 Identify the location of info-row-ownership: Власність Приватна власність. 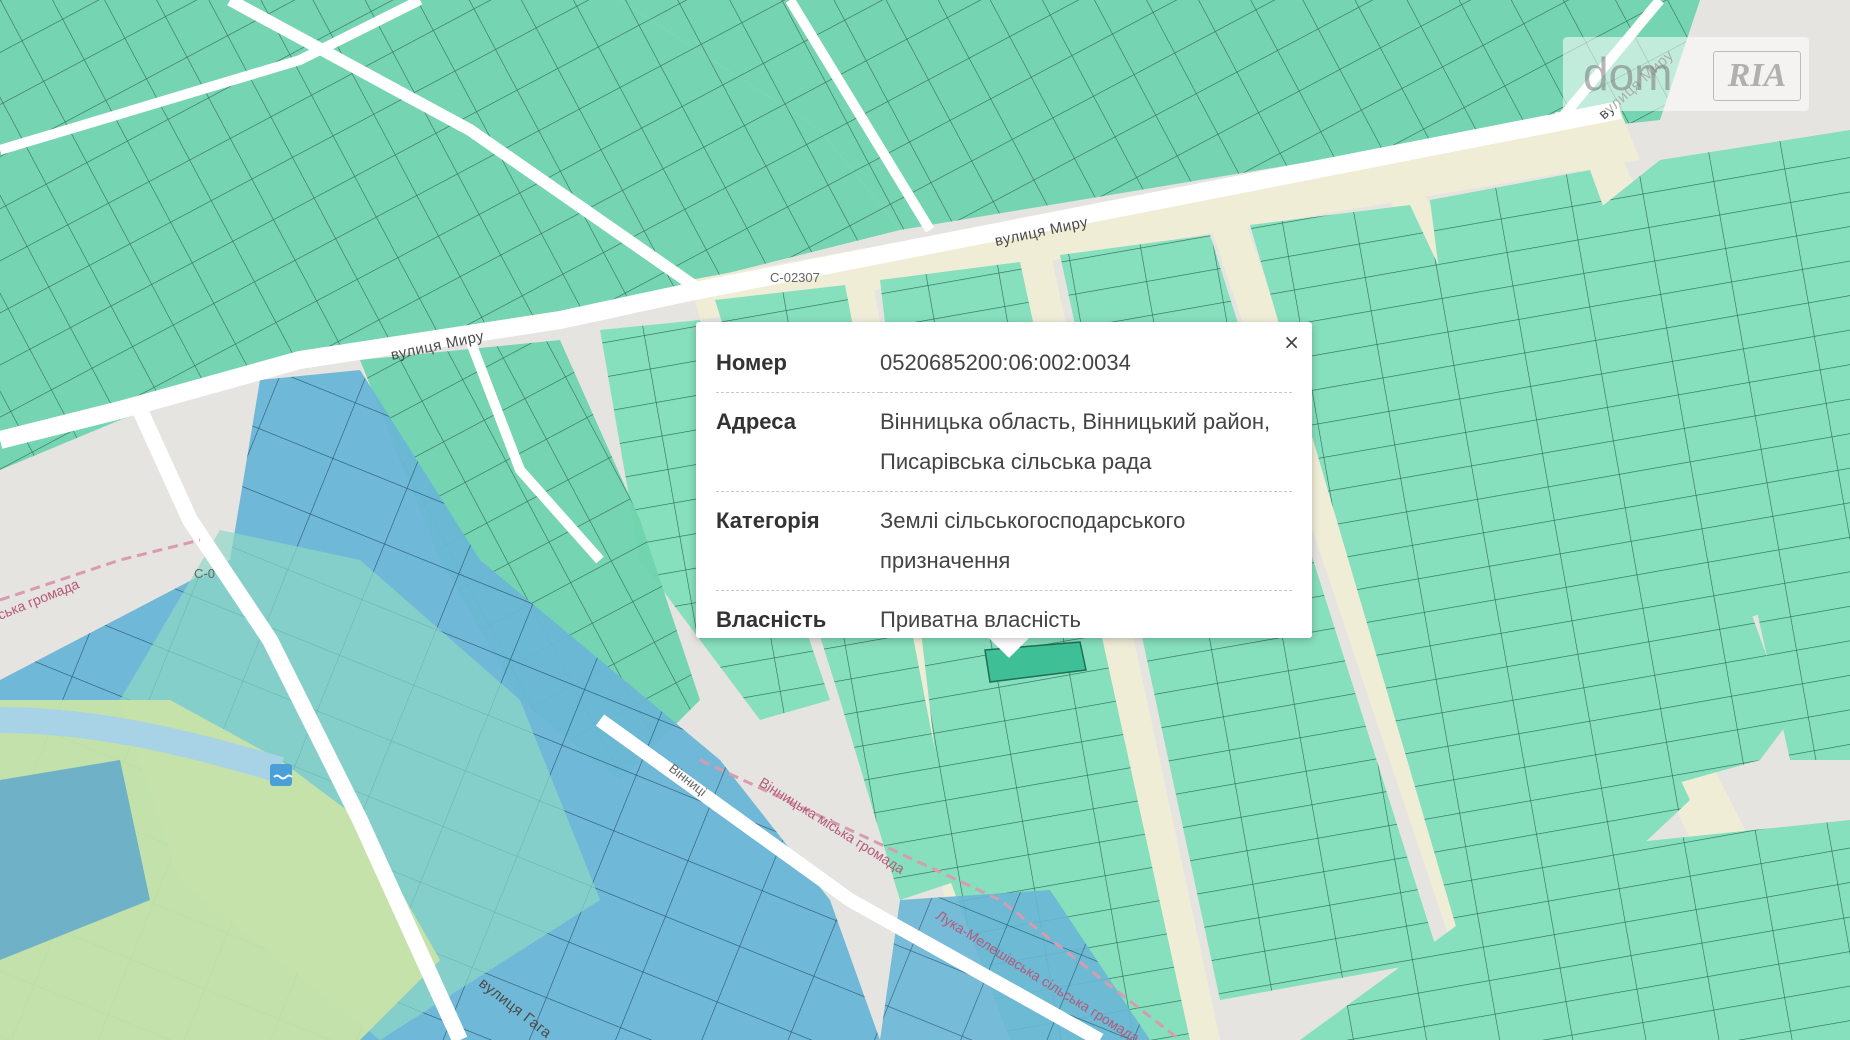
(1004, 620).